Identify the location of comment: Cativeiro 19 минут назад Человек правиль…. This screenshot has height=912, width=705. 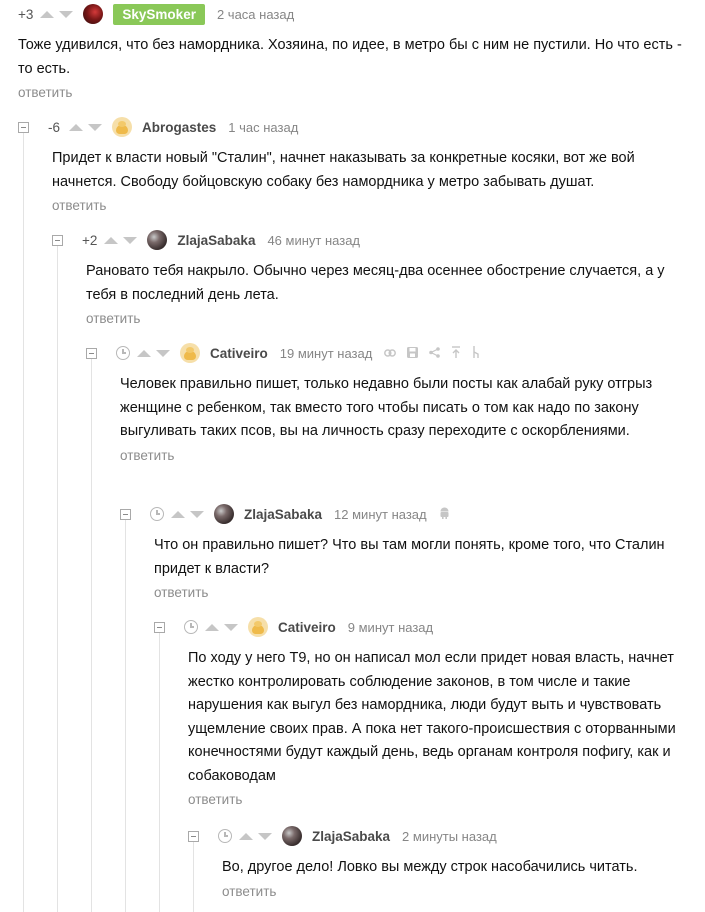
(391, 402).